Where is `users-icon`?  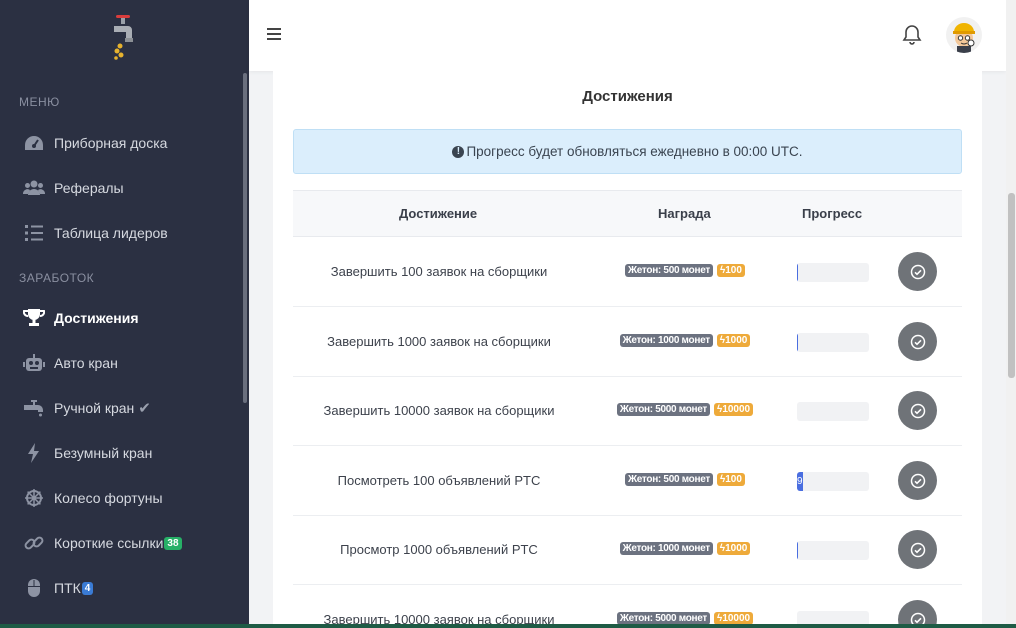 users-icon is located at coordinates (34, 188).